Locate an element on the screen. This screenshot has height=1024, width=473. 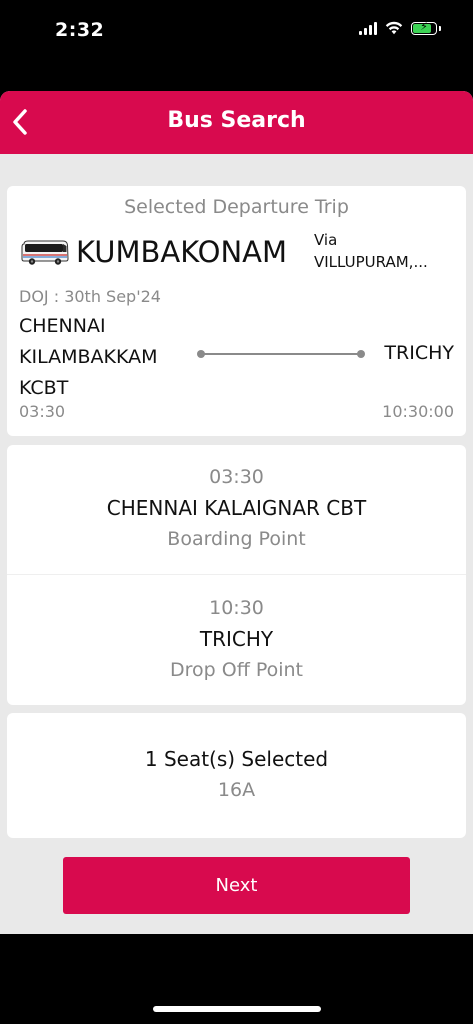
arrival-time: 10:30:00 is located at coordinates (418, 411).